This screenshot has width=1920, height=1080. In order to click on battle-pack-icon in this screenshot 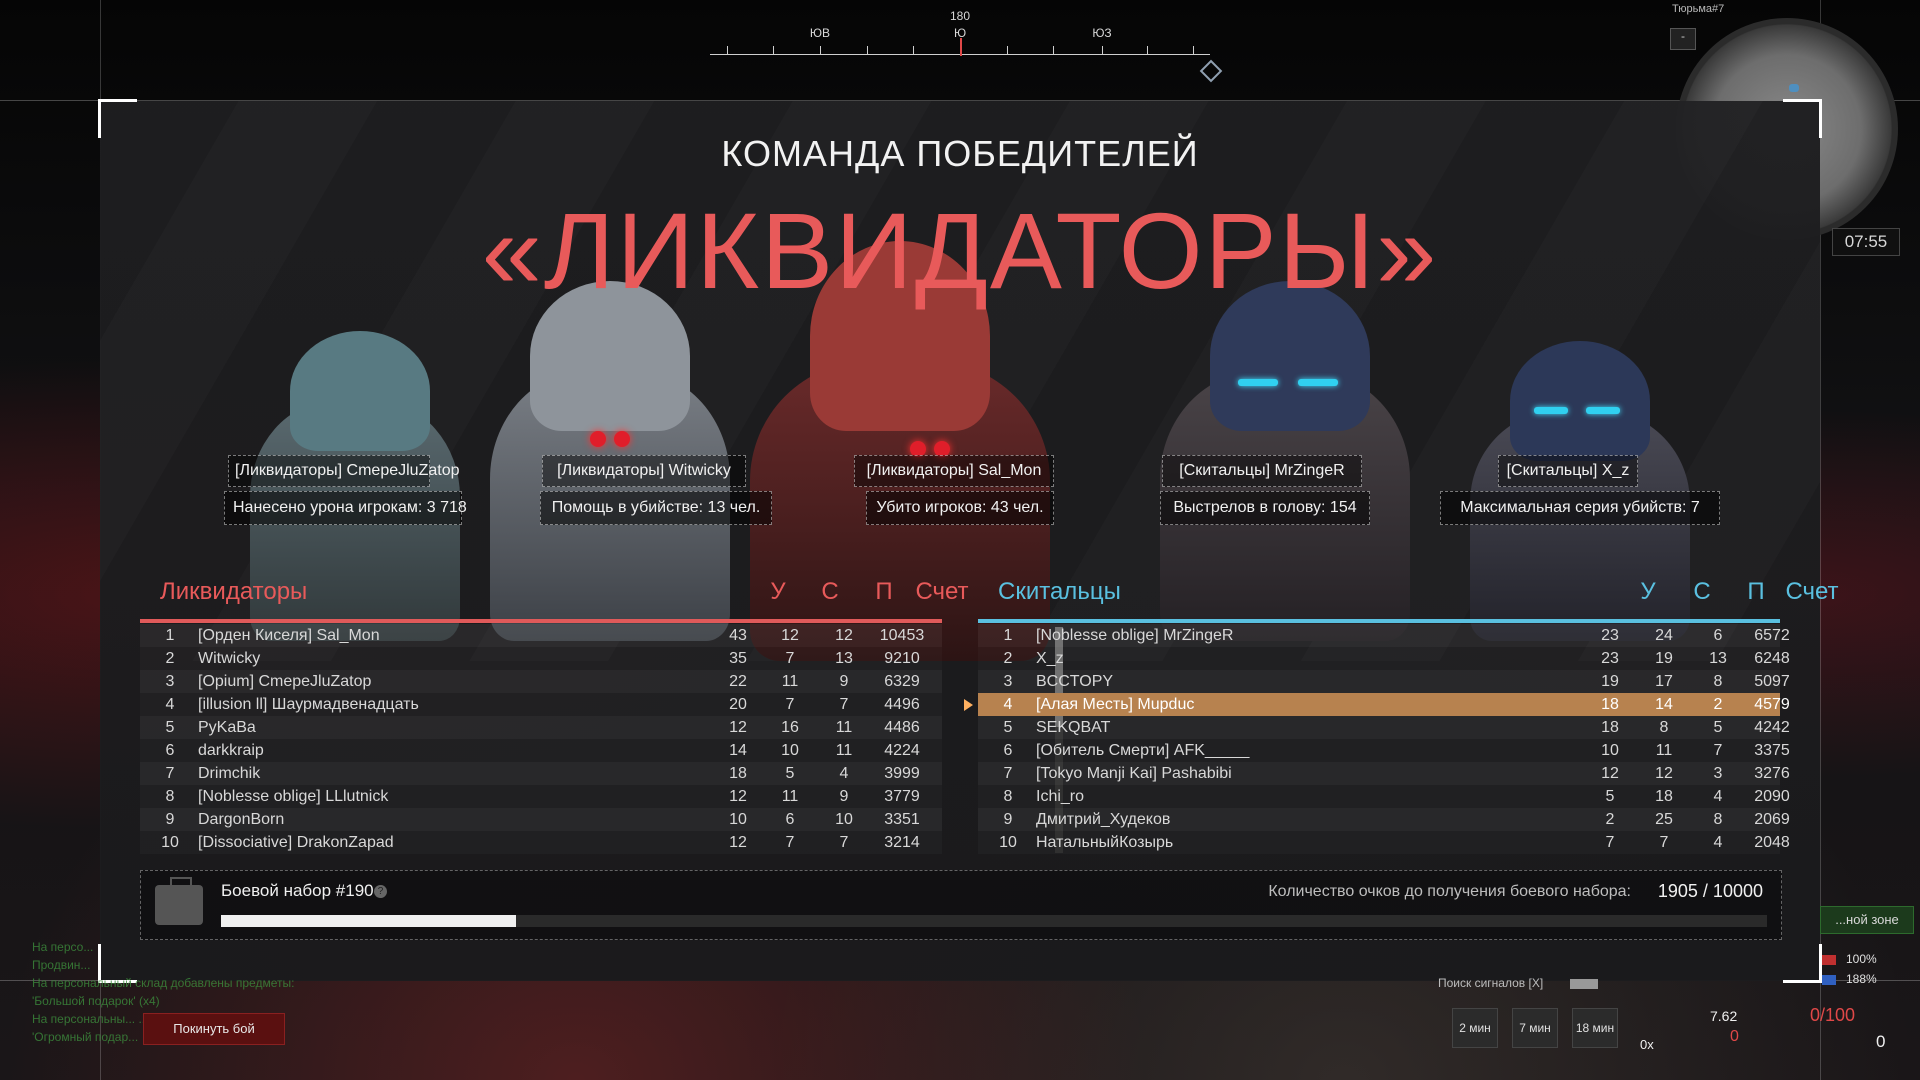, I will do `click(179, 901)`.